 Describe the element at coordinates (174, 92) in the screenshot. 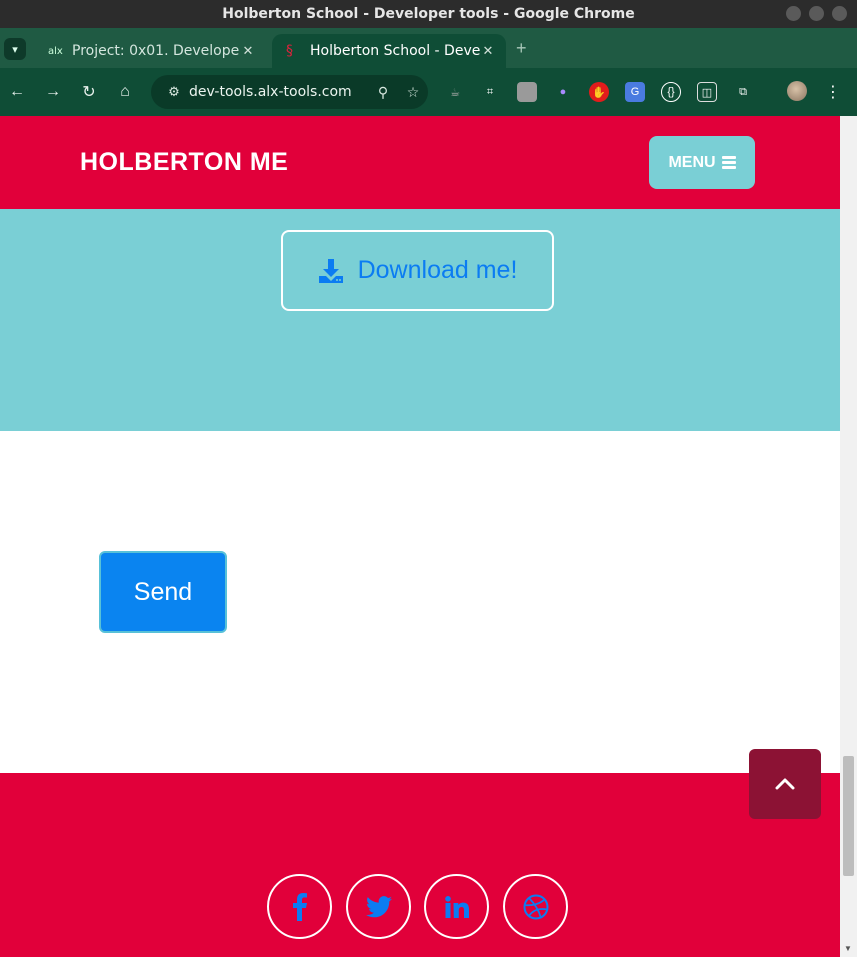

I see `site-info-icon: ⚙` at that location.